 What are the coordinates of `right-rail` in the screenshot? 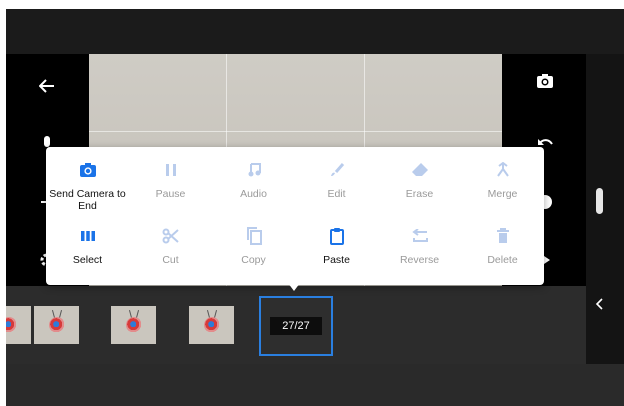 It's located at (605, 209).